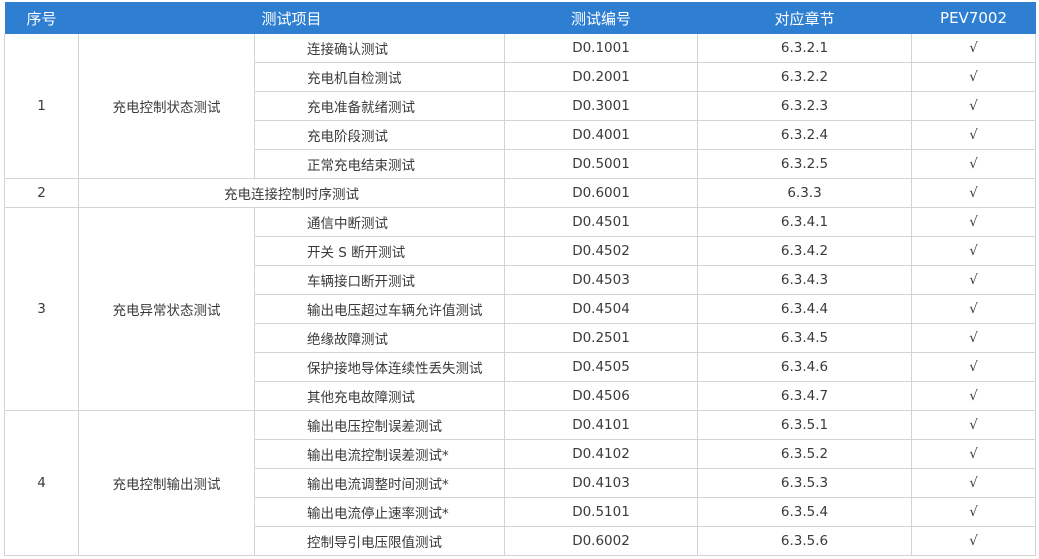  Describe the element at coordinates (379, 483) in the screenshot. I see `test-item: 输出电流调整时间测试*` at that location.